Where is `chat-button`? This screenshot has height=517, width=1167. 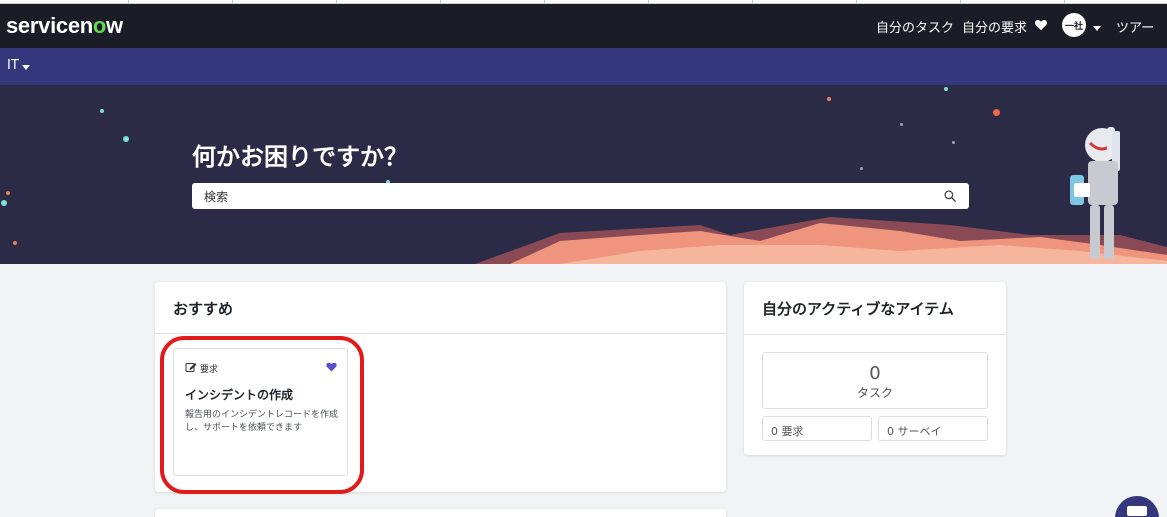 chat-button is located at coordinates (1137, 506).